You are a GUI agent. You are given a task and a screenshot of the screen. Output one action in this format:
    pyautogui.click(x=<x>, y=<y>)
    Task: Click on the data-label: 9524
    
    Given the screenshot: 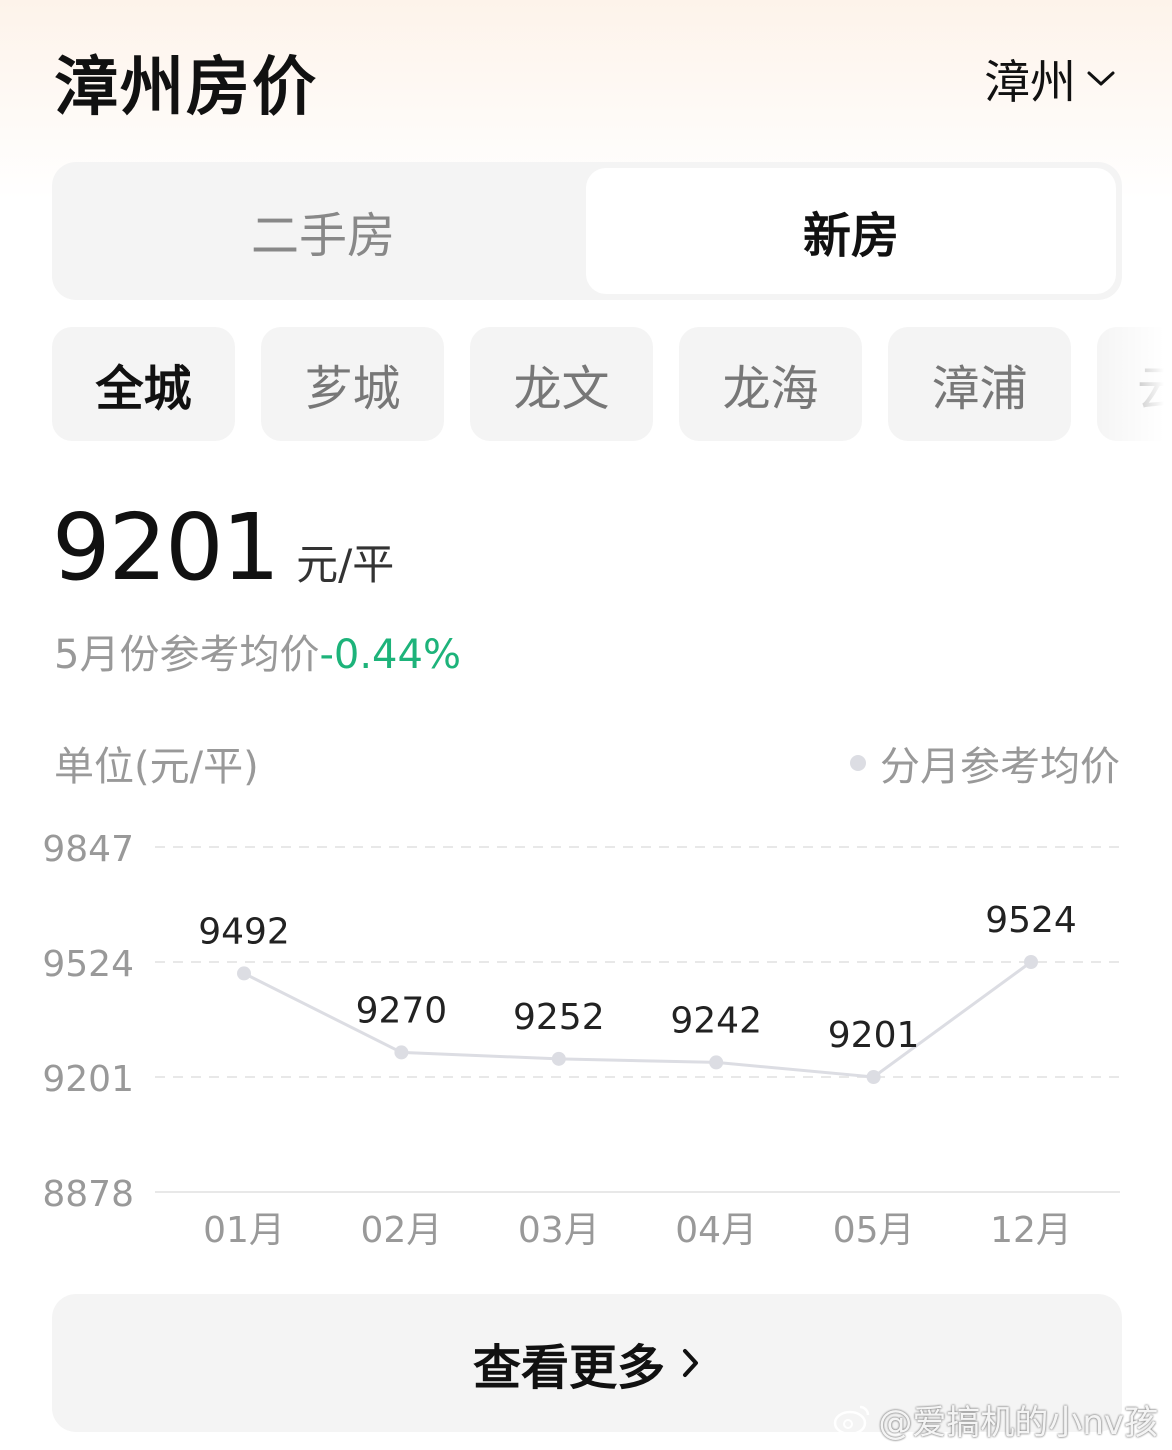 What is the action you would take?
    pyautogui.click(x=1031, y=920)
    